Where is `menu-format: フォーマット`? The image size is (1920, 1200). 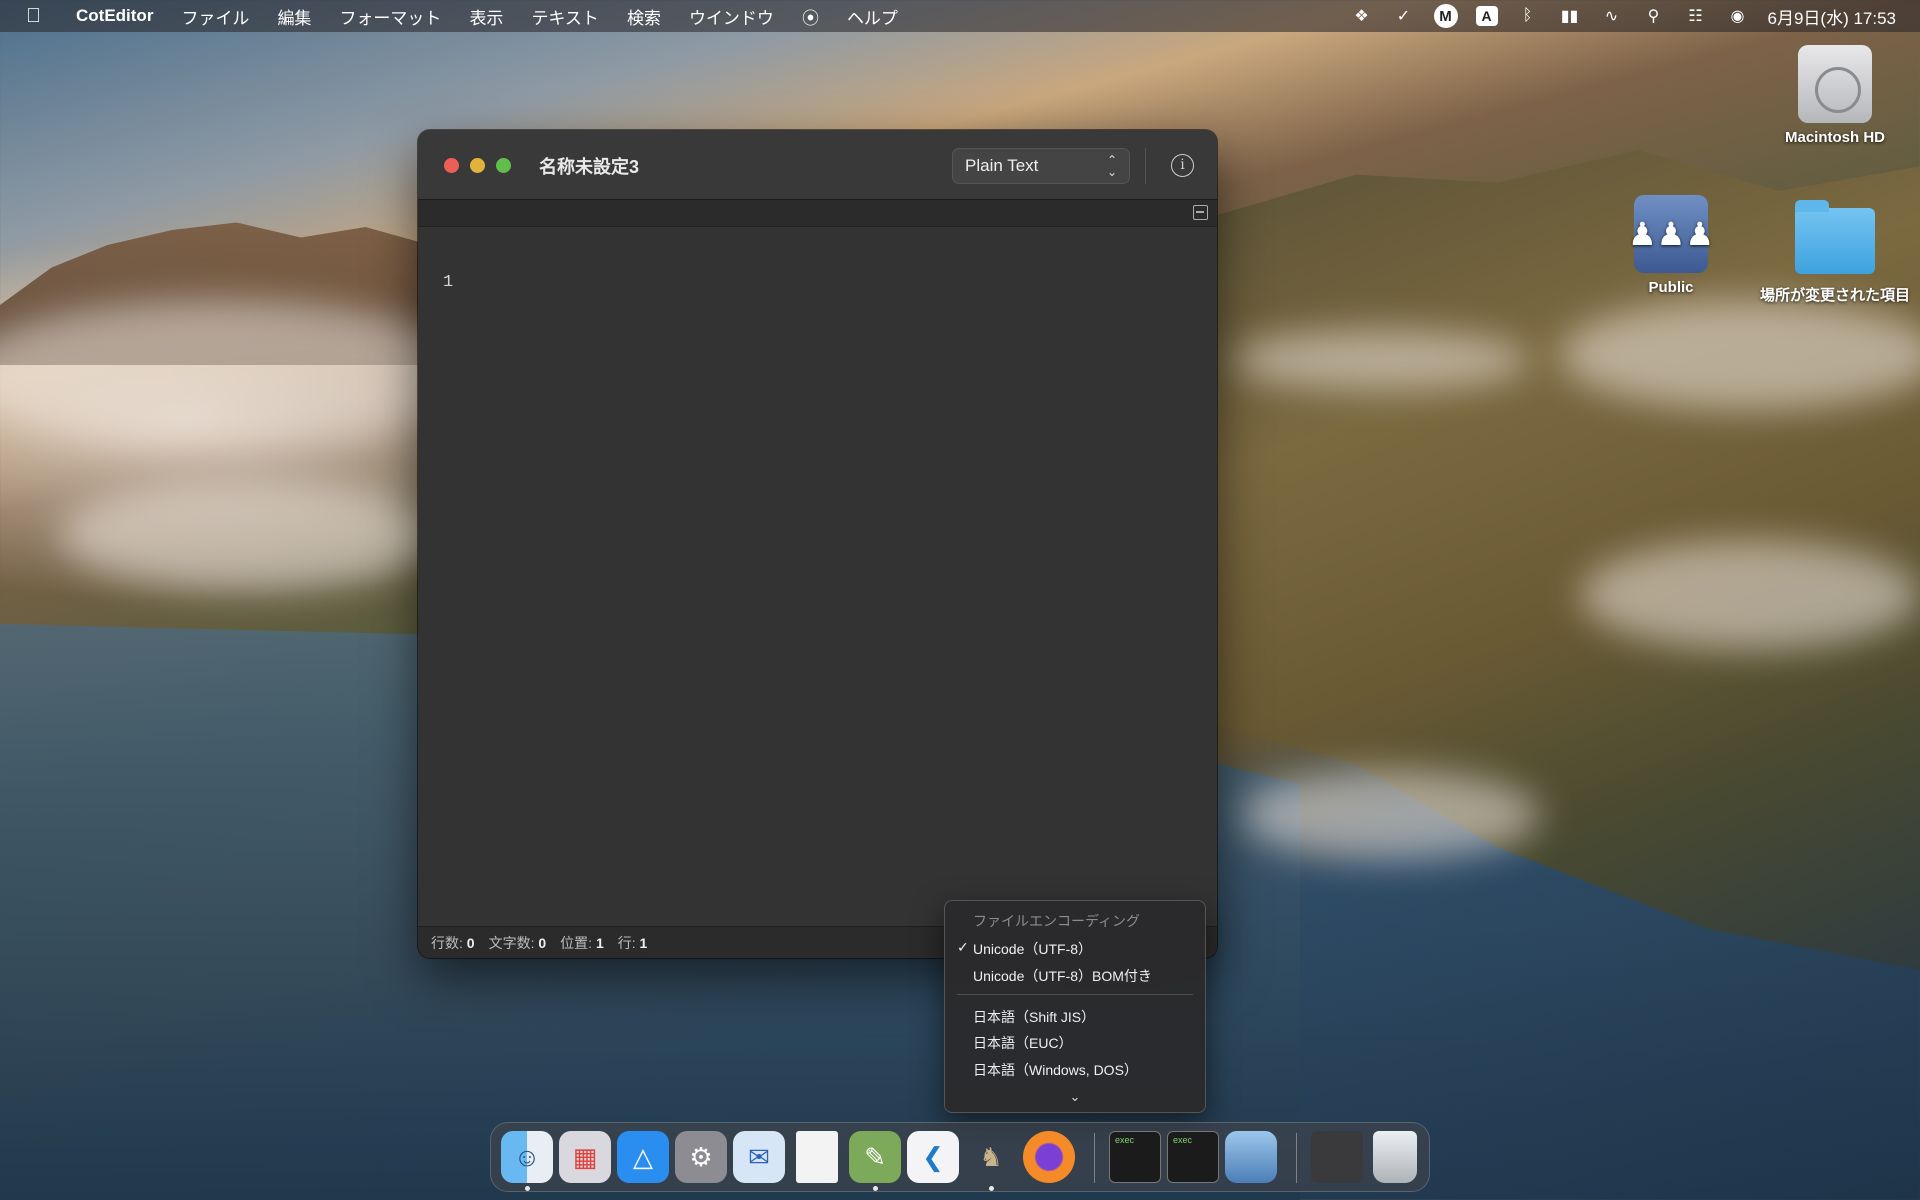
menu-format: フォーマット is located at coordinates (390, 16).